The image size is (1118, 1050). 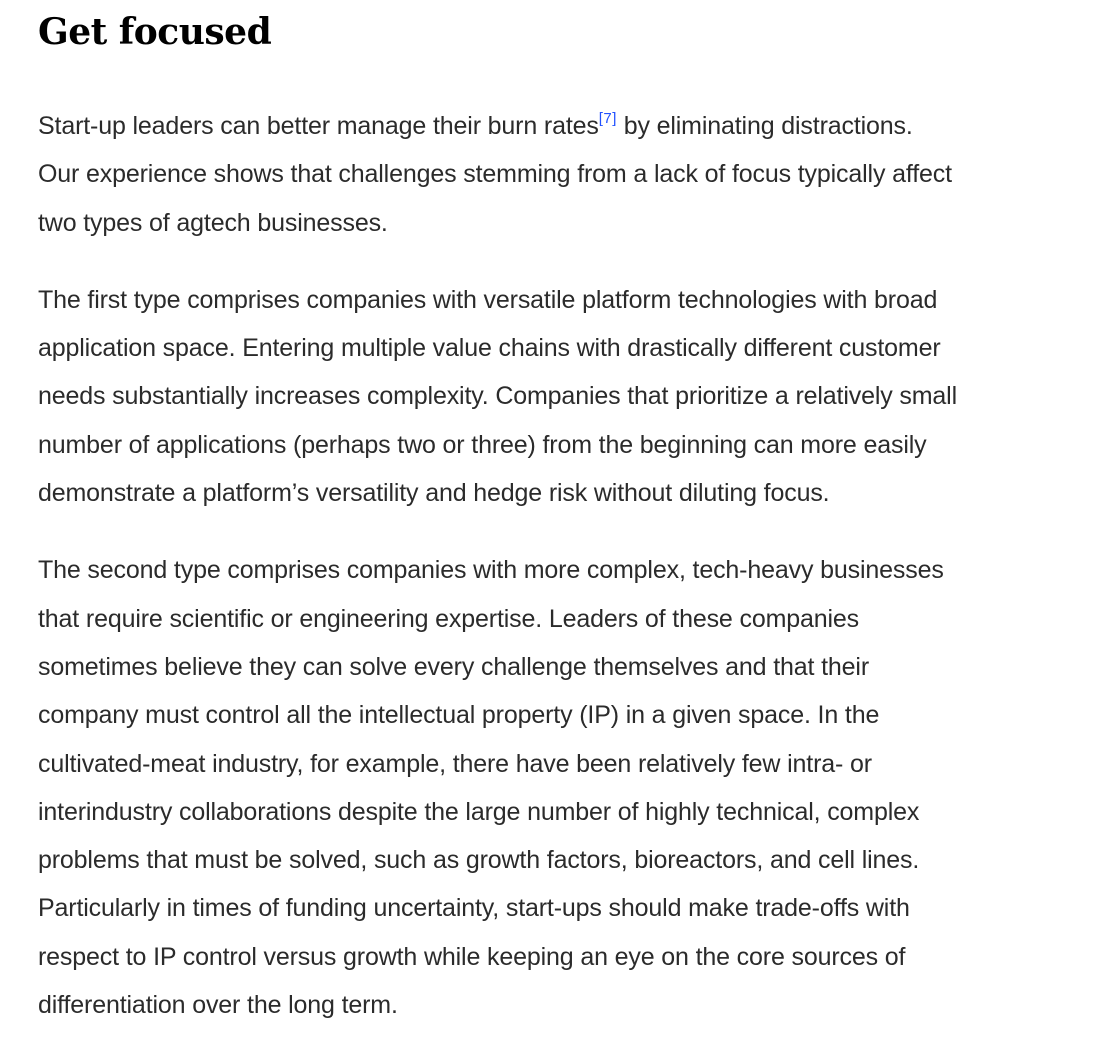 What do you see at coordinates (213, 222) in the screenshot?
I see `paragraph-line: two types of agtech businesses.` at bounding box center [213, 222].